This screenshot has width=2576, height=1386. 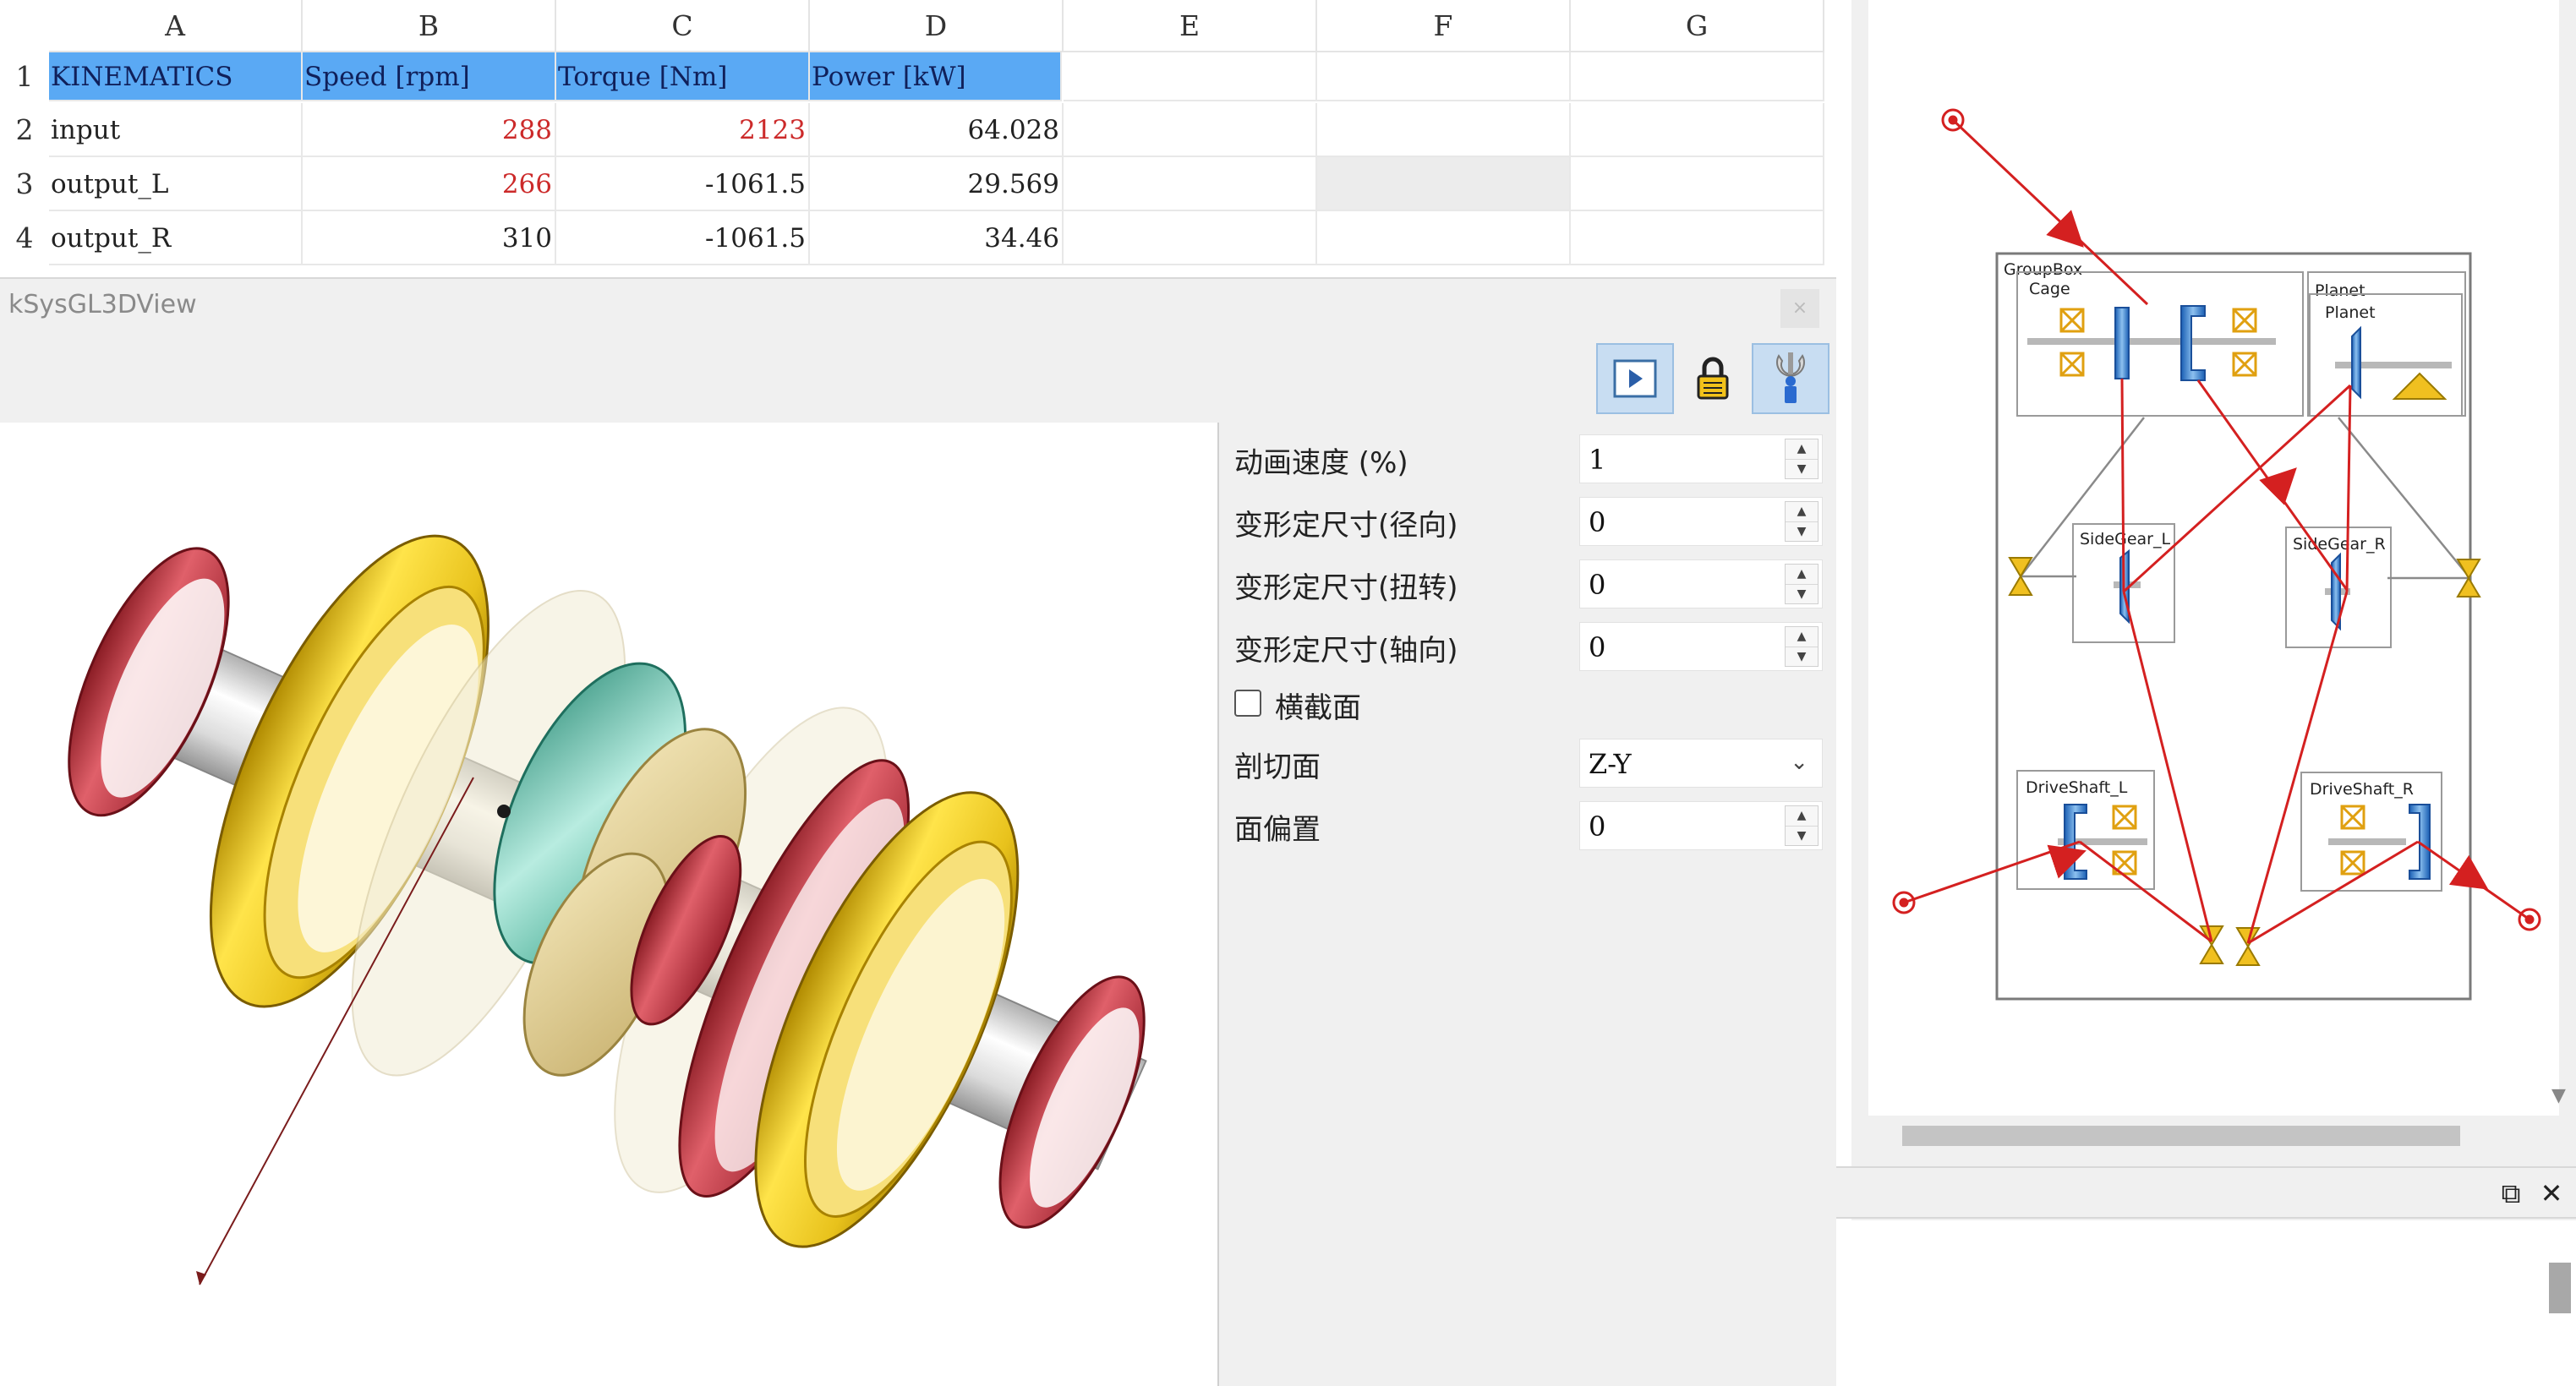 What do you see at coordinates (25, 130) in the screenshot?
I see `row-header-2: 2` at bounding box center [25, 130].